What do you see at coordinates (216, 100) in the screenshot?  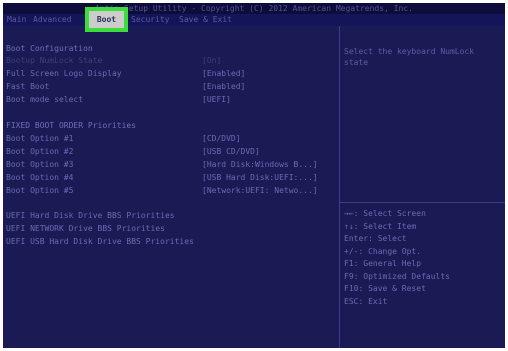 I see `setting-value-boot-mode: [UEFI]` at bounding box center [216, 100].